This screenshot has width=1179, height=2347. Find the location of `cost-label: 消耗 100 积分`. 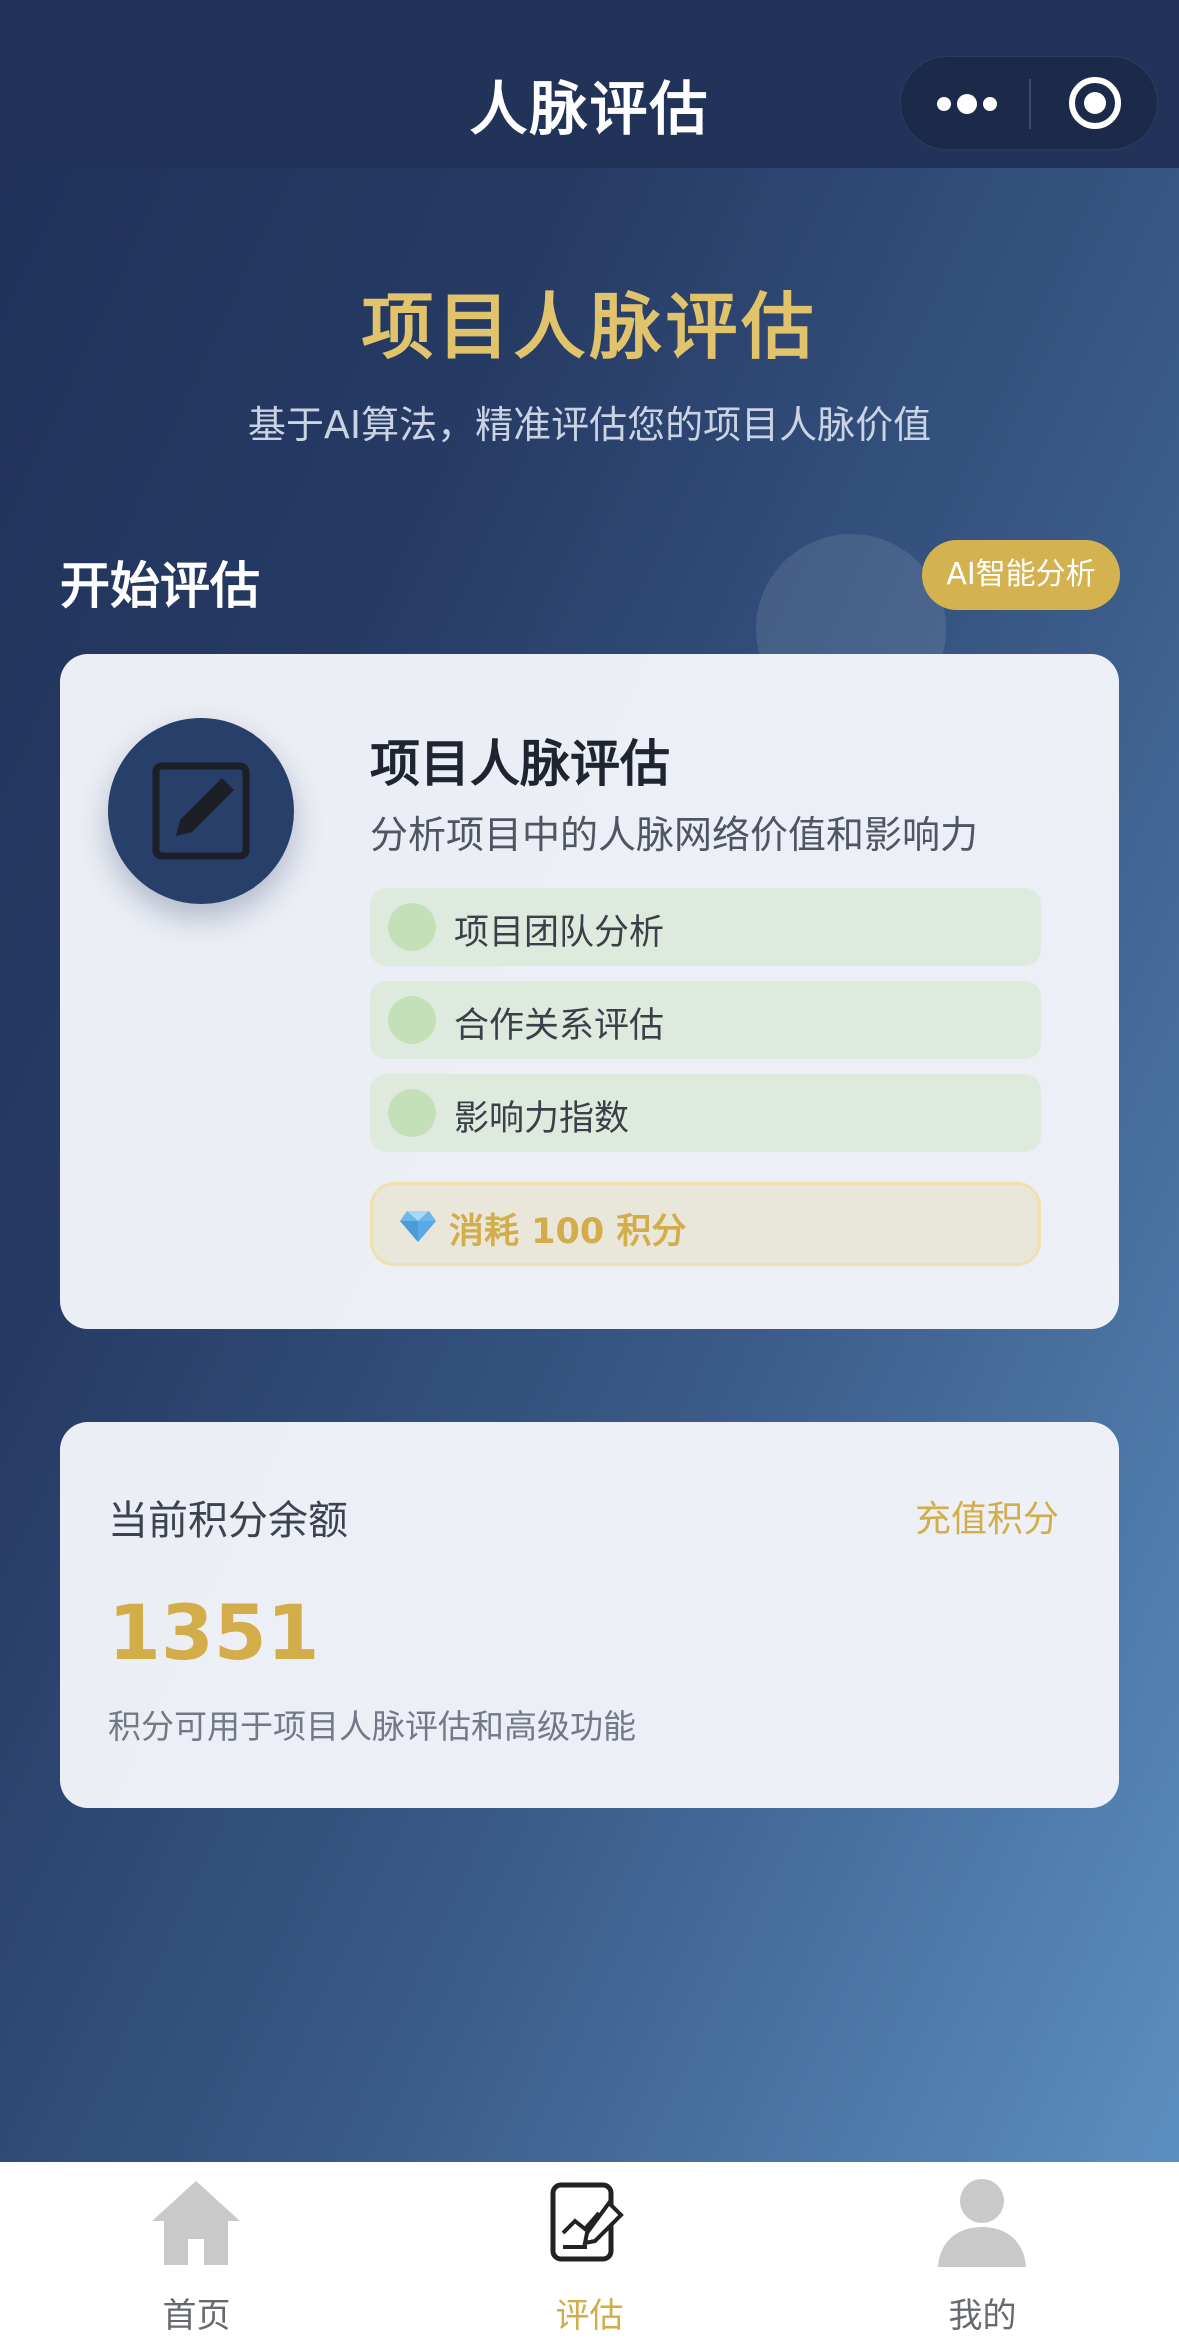

cost-label: 消耗 100 积分 is located at coordinates (568, 1232).